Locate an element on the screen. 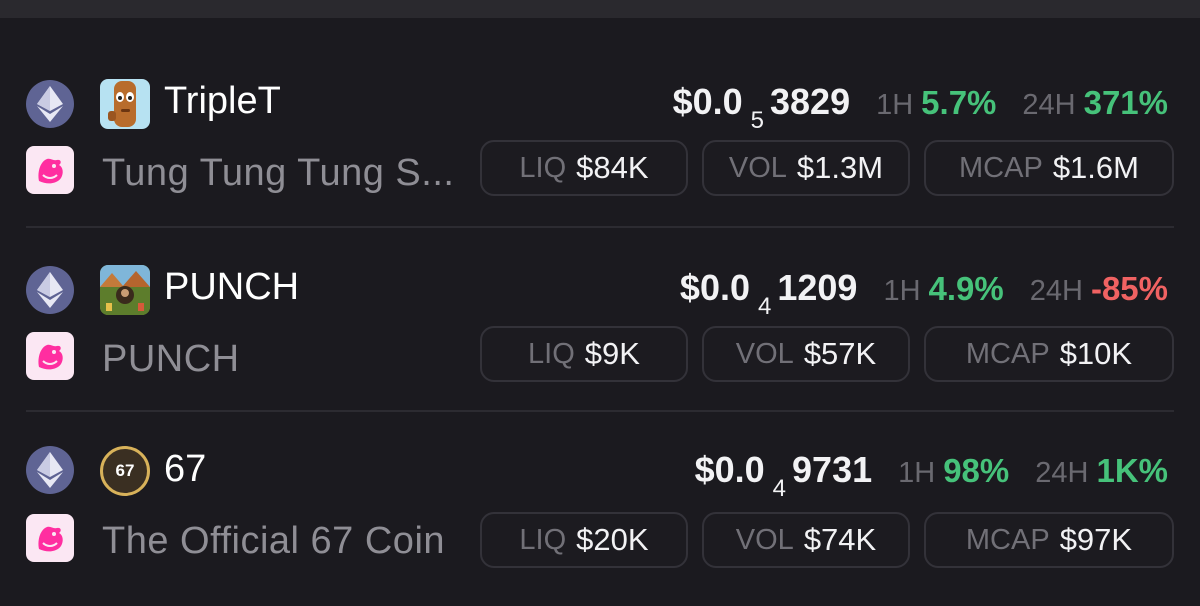 This screenshot has width=1200, height=606. token-price: $0.0 4 1209 is located at coordinates (768, 293).